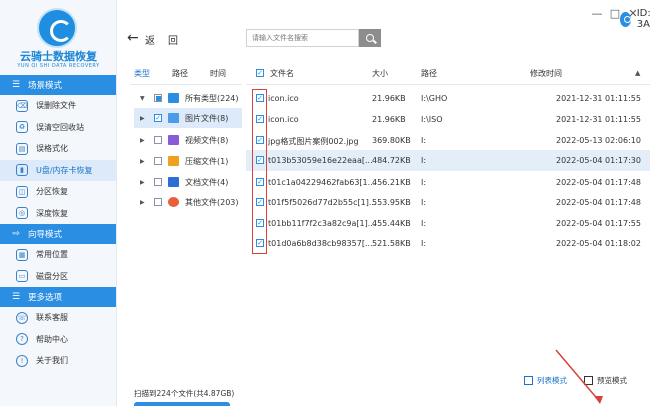 This screenshot has width=650, height=406. What do you see at coordinates (637, 73) in the screenshot?
I see `sort-caret-icon: ▲` at bounding box center [637, 73].